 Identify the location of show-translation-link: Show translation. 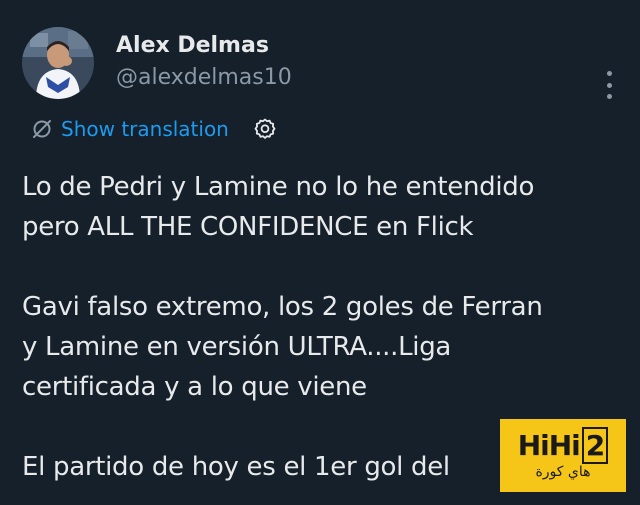
(130, 129).